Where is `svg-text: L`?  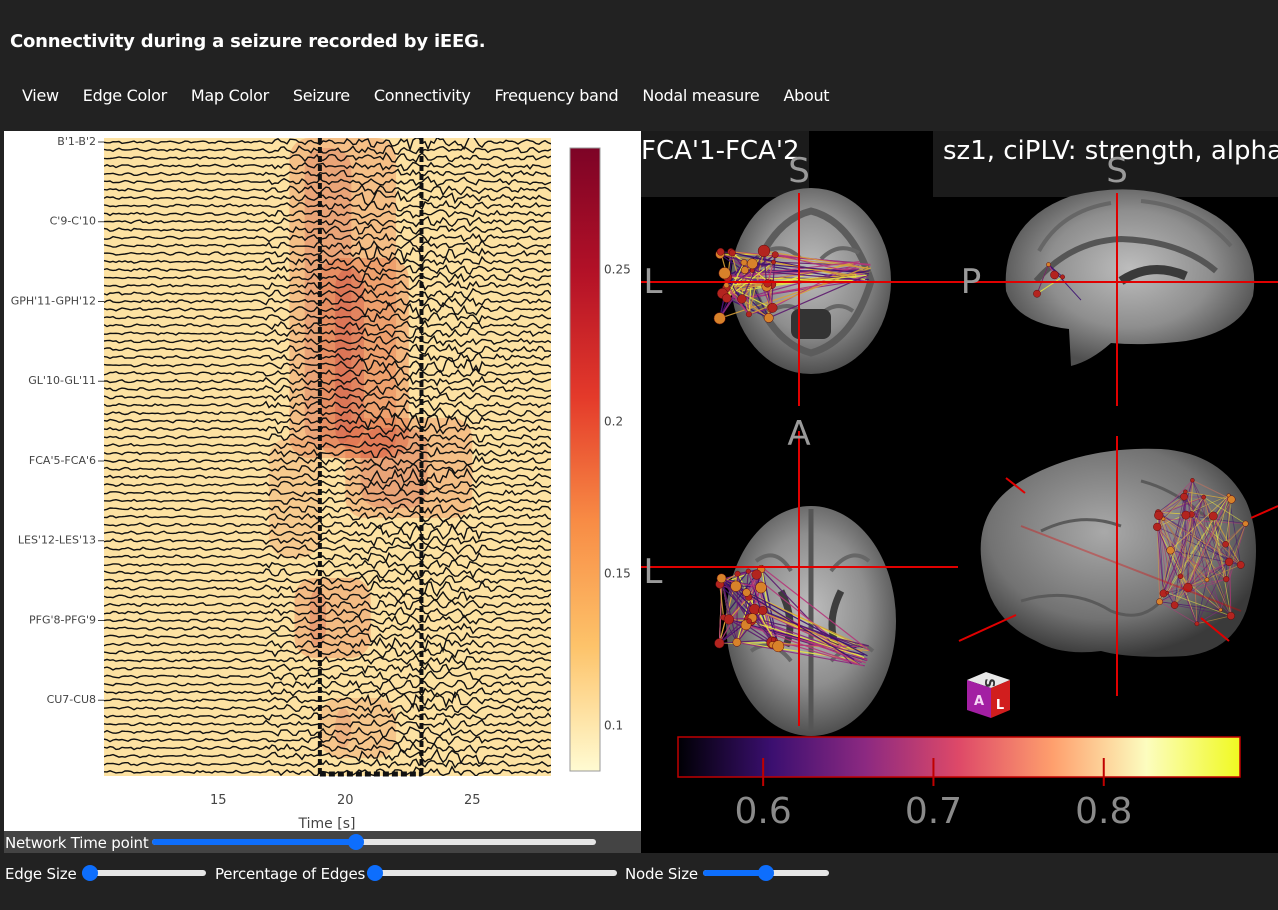 svg-text: L is located at coordinates (1000, 705).